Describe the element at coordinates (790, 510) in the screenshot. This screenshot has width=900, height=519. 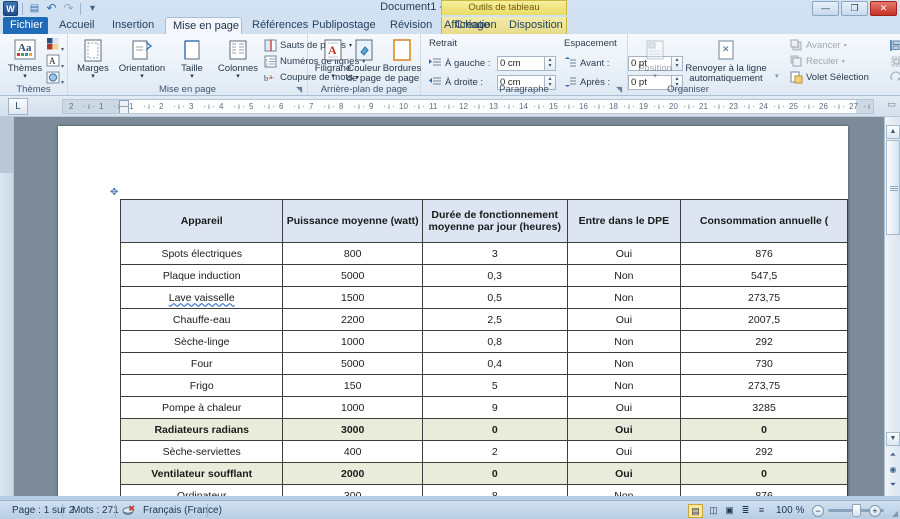
I see `zoom-level-label: 100 %` at that location.